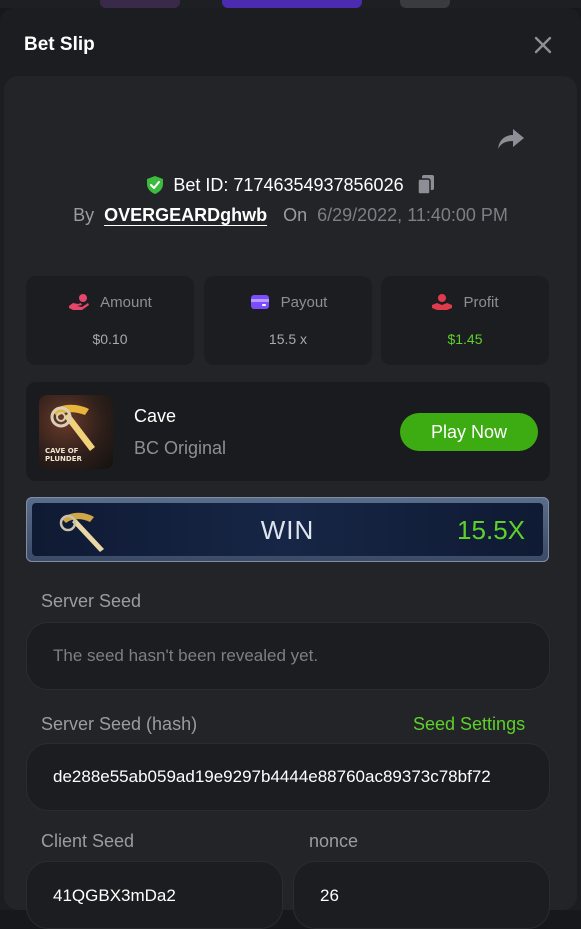 The width and height of the screenshot is (581, 929). I want to click on profit-hand-icon, so click(442, 302).